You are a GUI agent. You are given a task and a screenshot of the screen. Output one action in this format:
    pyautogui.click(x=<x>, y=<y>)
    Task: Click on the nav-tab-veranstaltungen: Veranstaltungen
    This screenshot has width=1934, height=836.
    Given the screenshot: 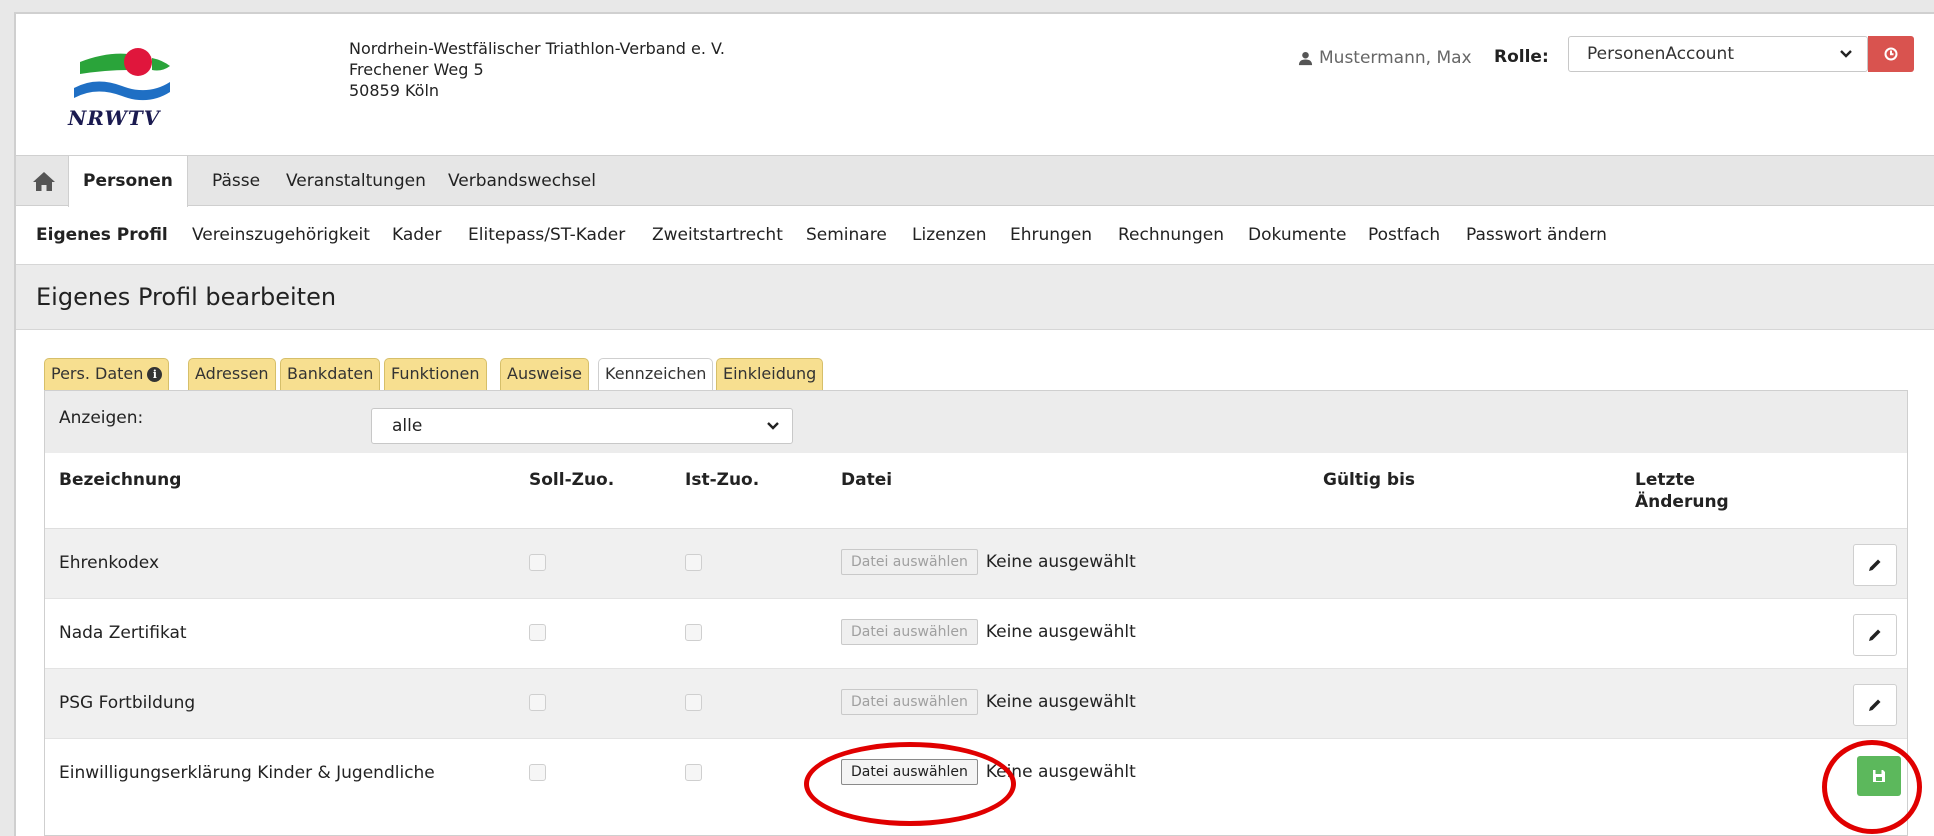 What is the action you would take?
    pyautogui.click(x=356, y=181)
    